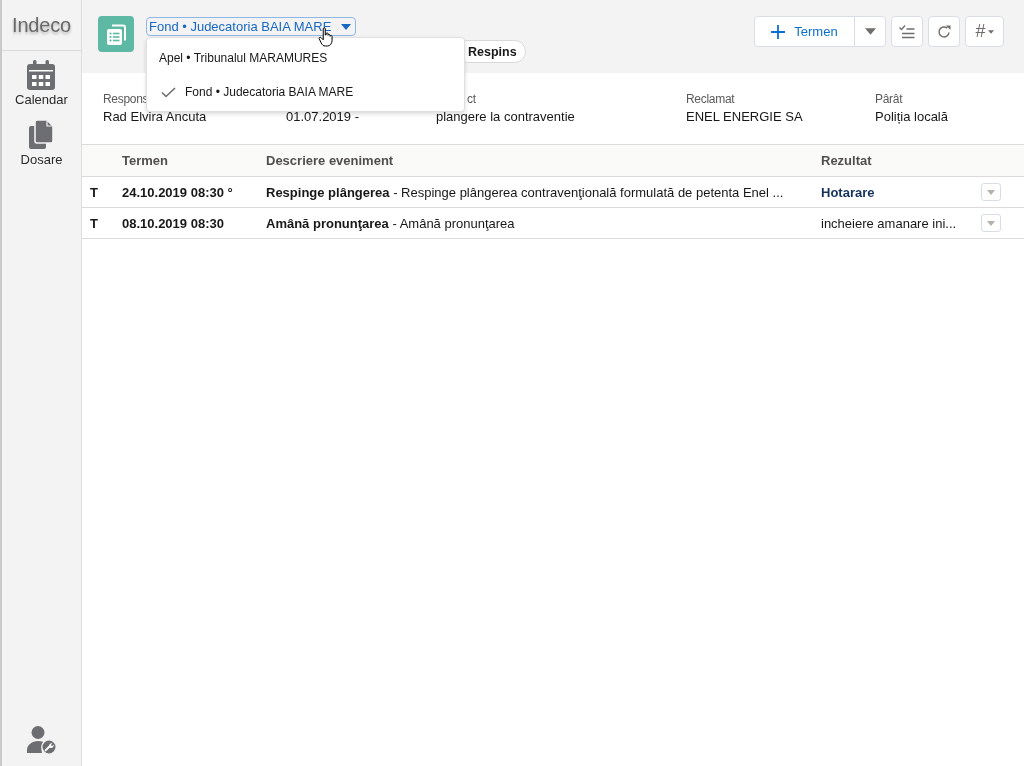  Describe the element at coordinates (145, 160) in the screenshot. I see `column-header: Termen` at that location.